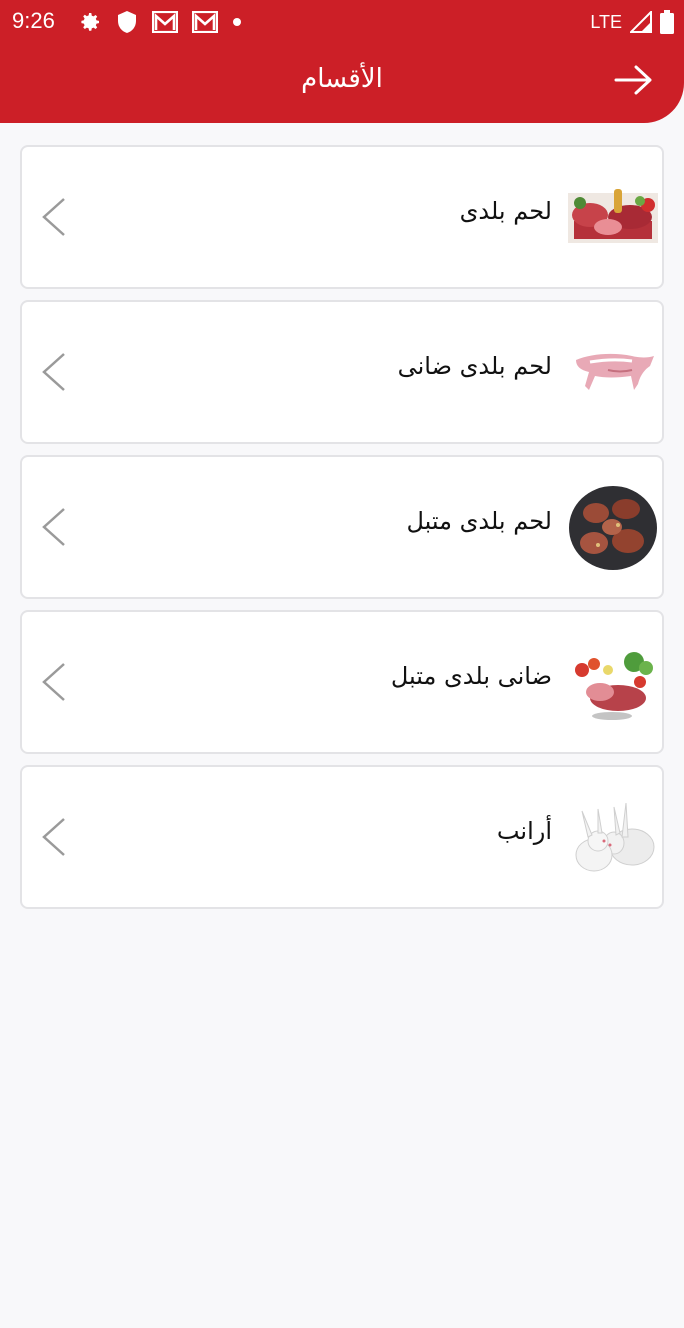 Image resolution: width=684 pixels, height=1328 pixels. I want to click on category-label: لحم بلدى ضانى, so click(474, 366).